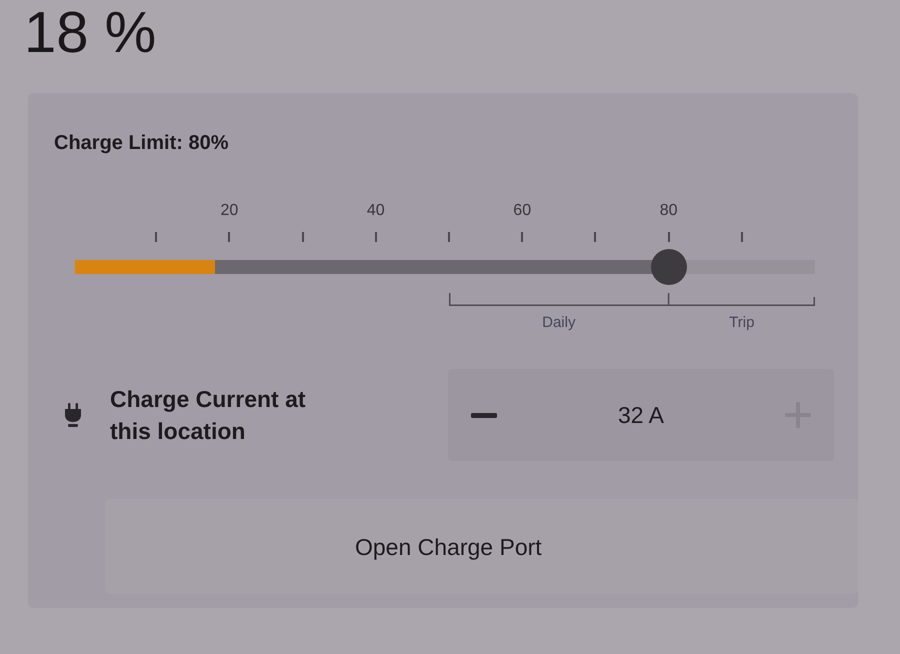  I want to click on slider-track, so click(445, 267).